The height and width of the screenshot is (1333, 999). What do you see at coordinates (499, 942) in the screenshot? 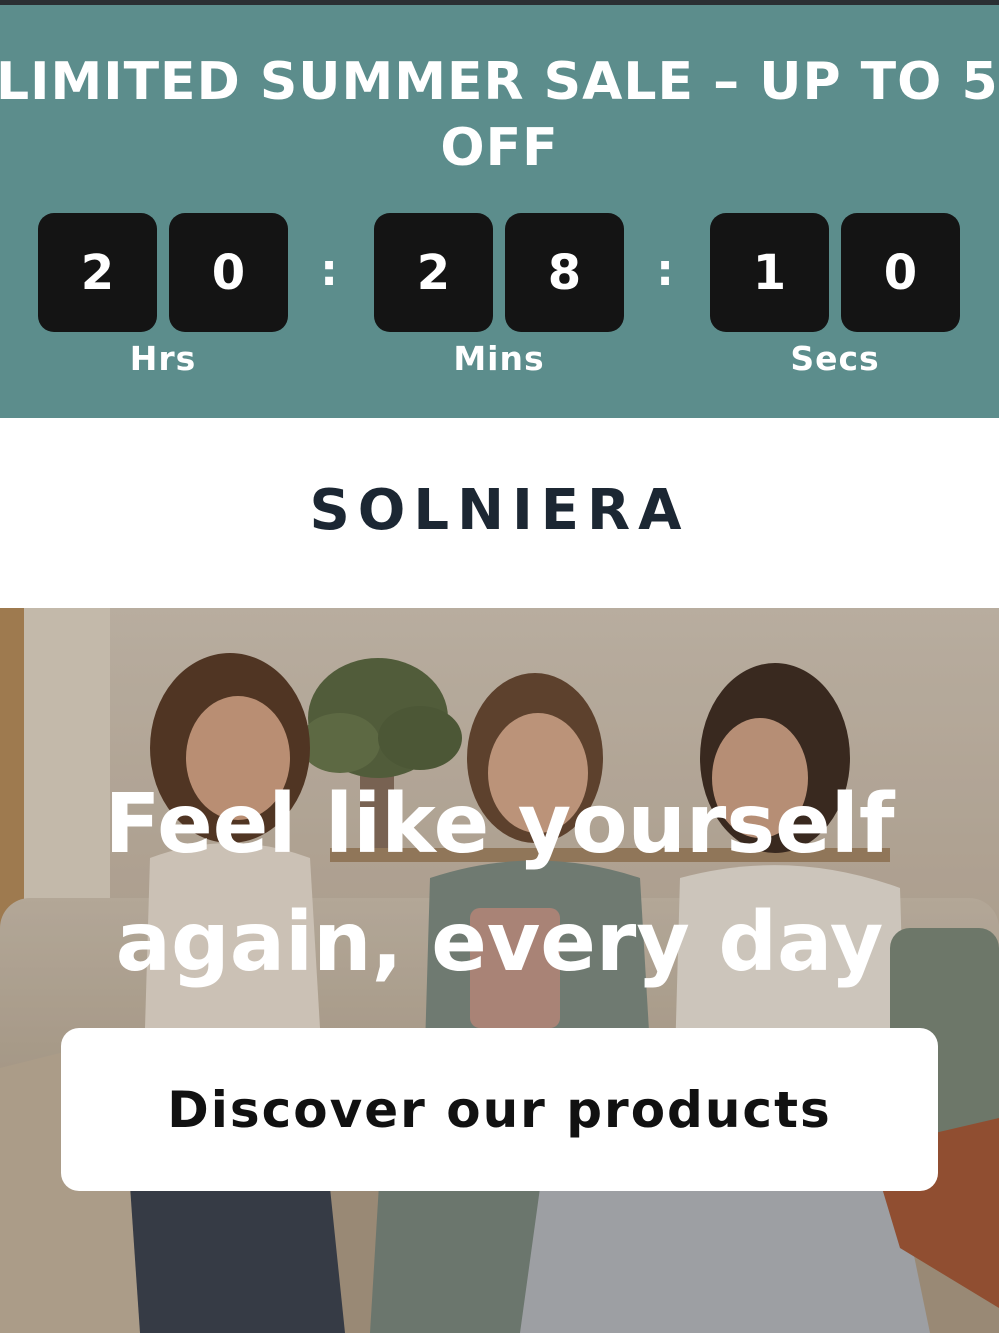
I see `hero-headline-line-2: again, every day` at bounding box center [499, 942].